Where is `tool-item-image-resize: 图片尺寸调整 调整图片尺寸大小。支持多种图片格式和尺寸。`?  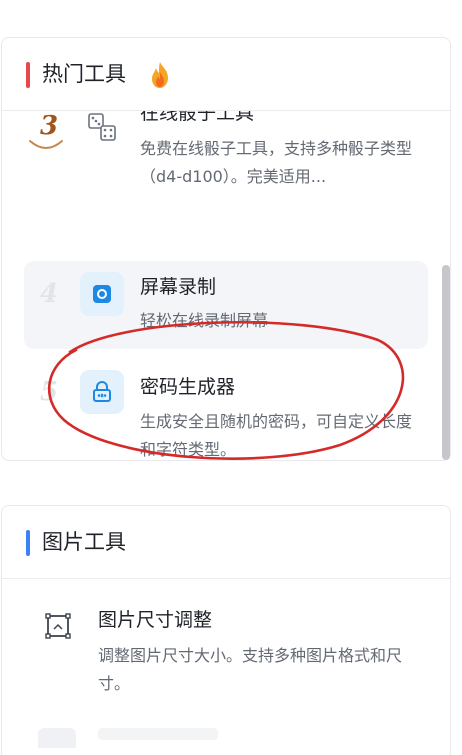
tool-item-image-resize: 图片尺寸调整 调整图片尺寸大小。支持多种图片格式和尺寸。 is located at coordinates (226, 646).